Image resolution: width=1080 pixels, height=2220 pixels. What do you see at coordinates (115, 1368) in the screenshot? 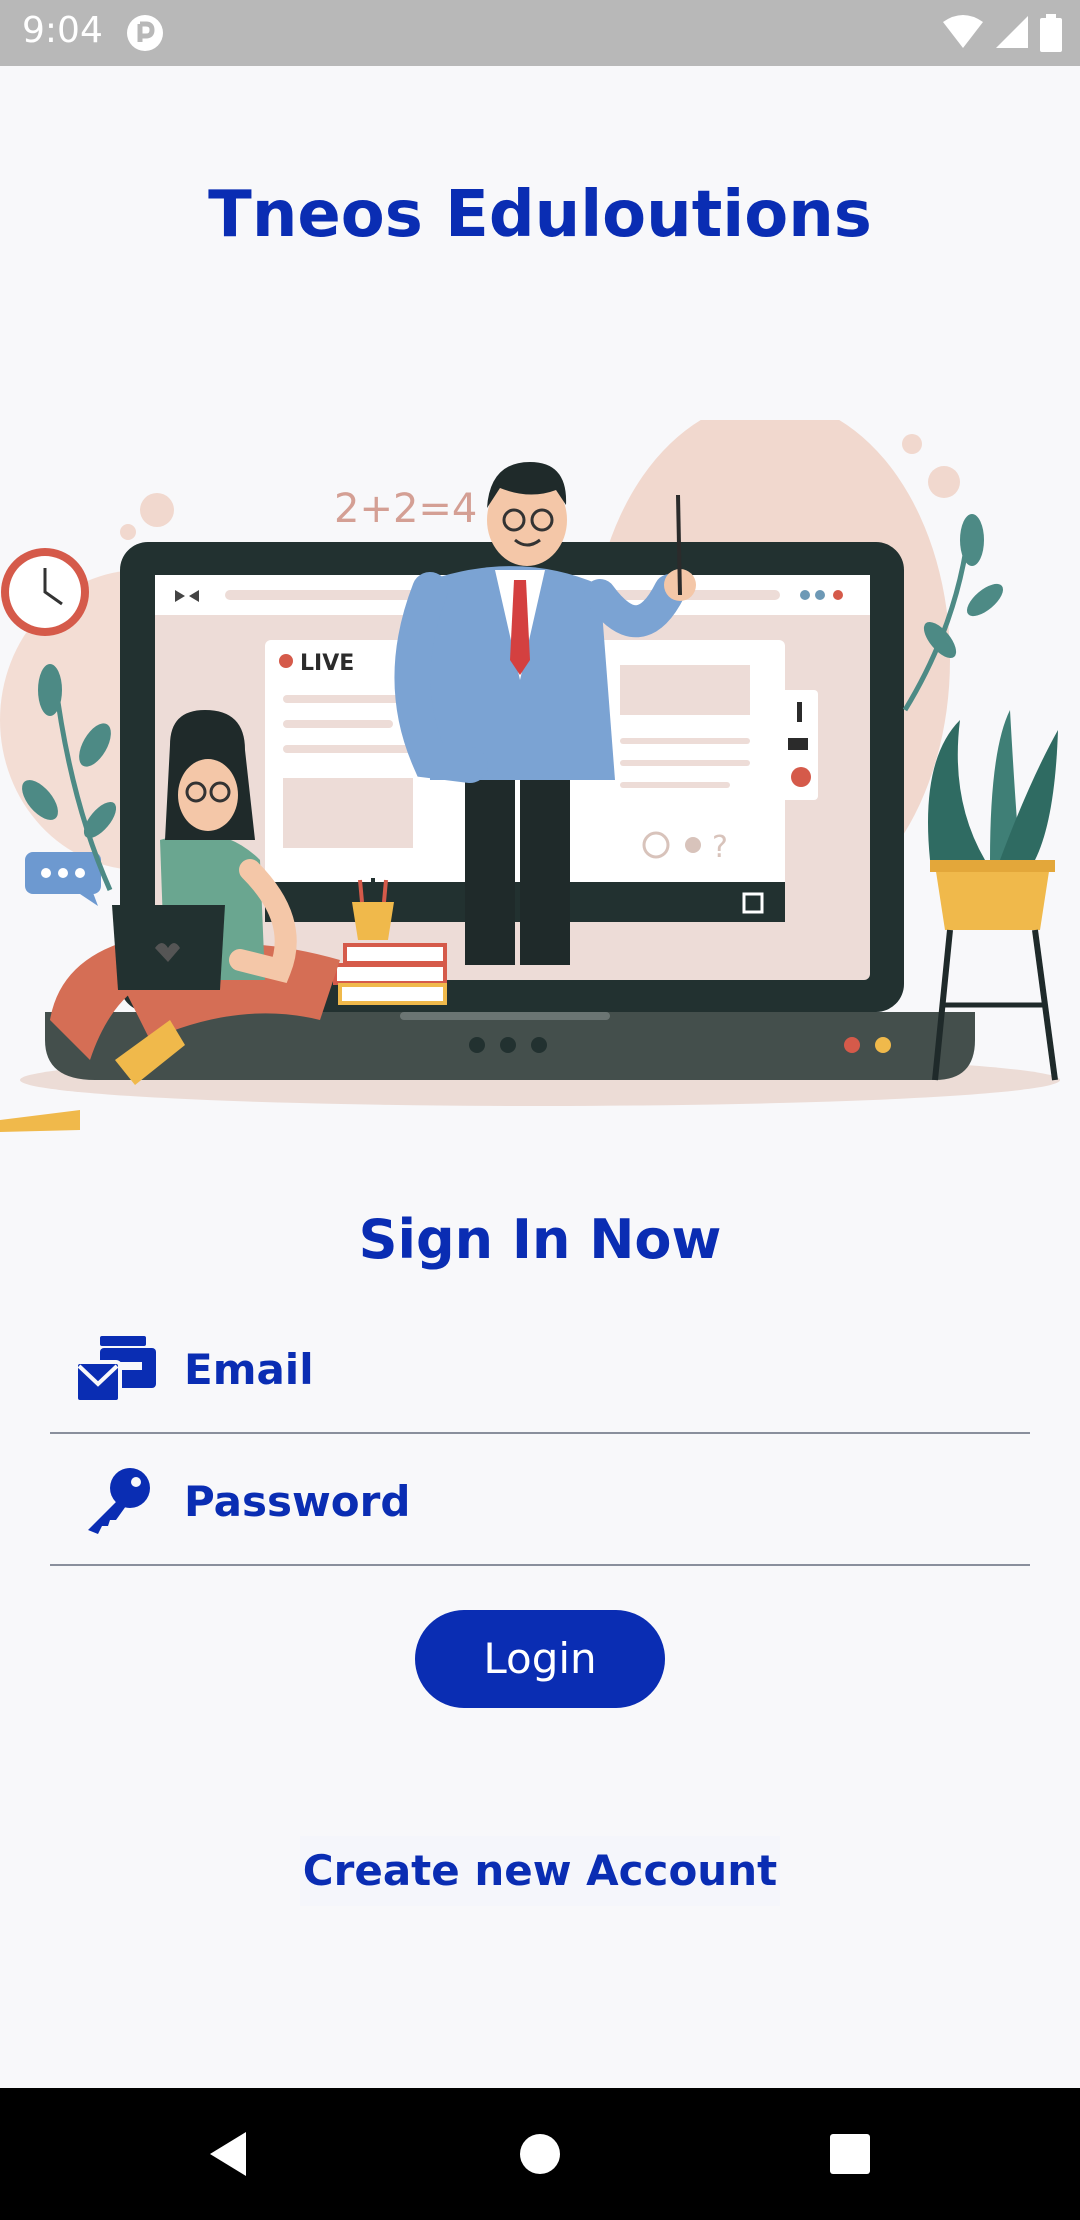
I see `email-icon` at bounding box center [115, 1368].